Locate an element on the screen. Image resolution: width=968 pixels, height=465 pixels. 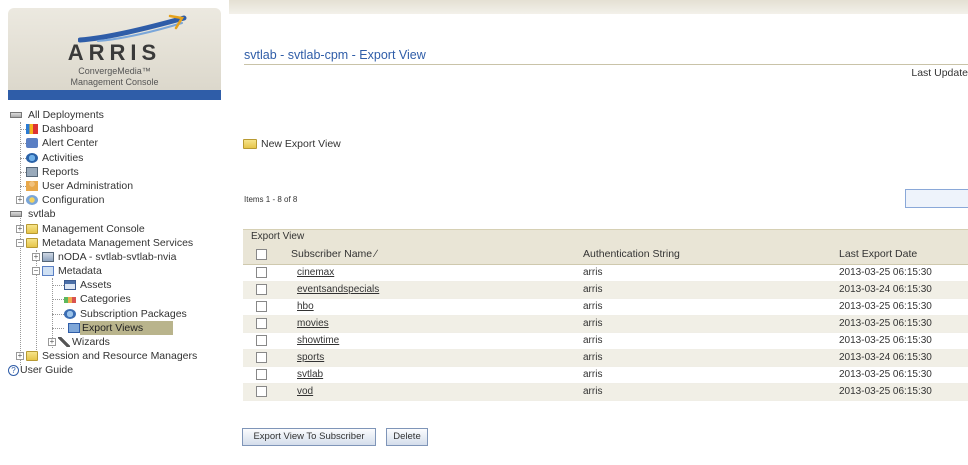
nav-label: svtlab is located at coordinates (42, 214).